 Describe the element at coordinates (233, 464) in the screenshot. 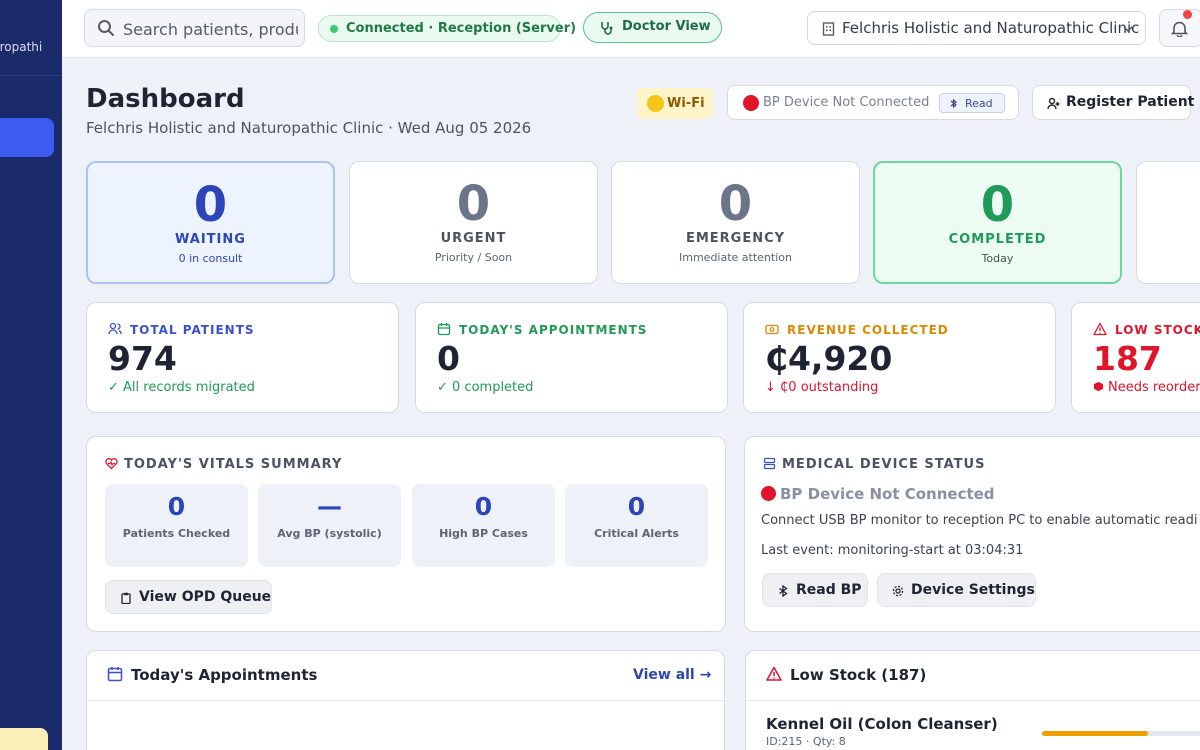

I see `vitals-title-label: TODAY'S VITALS SUMMARY` at that location.